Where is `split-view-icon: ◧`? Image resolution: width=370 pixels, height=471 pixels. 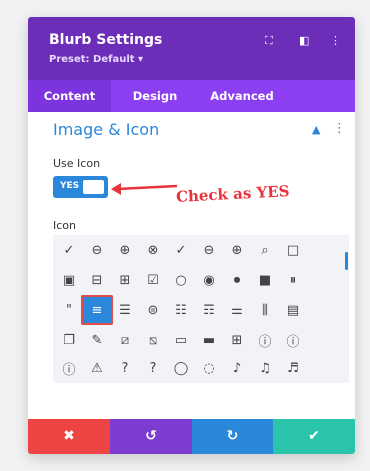
split-view-icon: ◧ is located at coordinates (306, 41).